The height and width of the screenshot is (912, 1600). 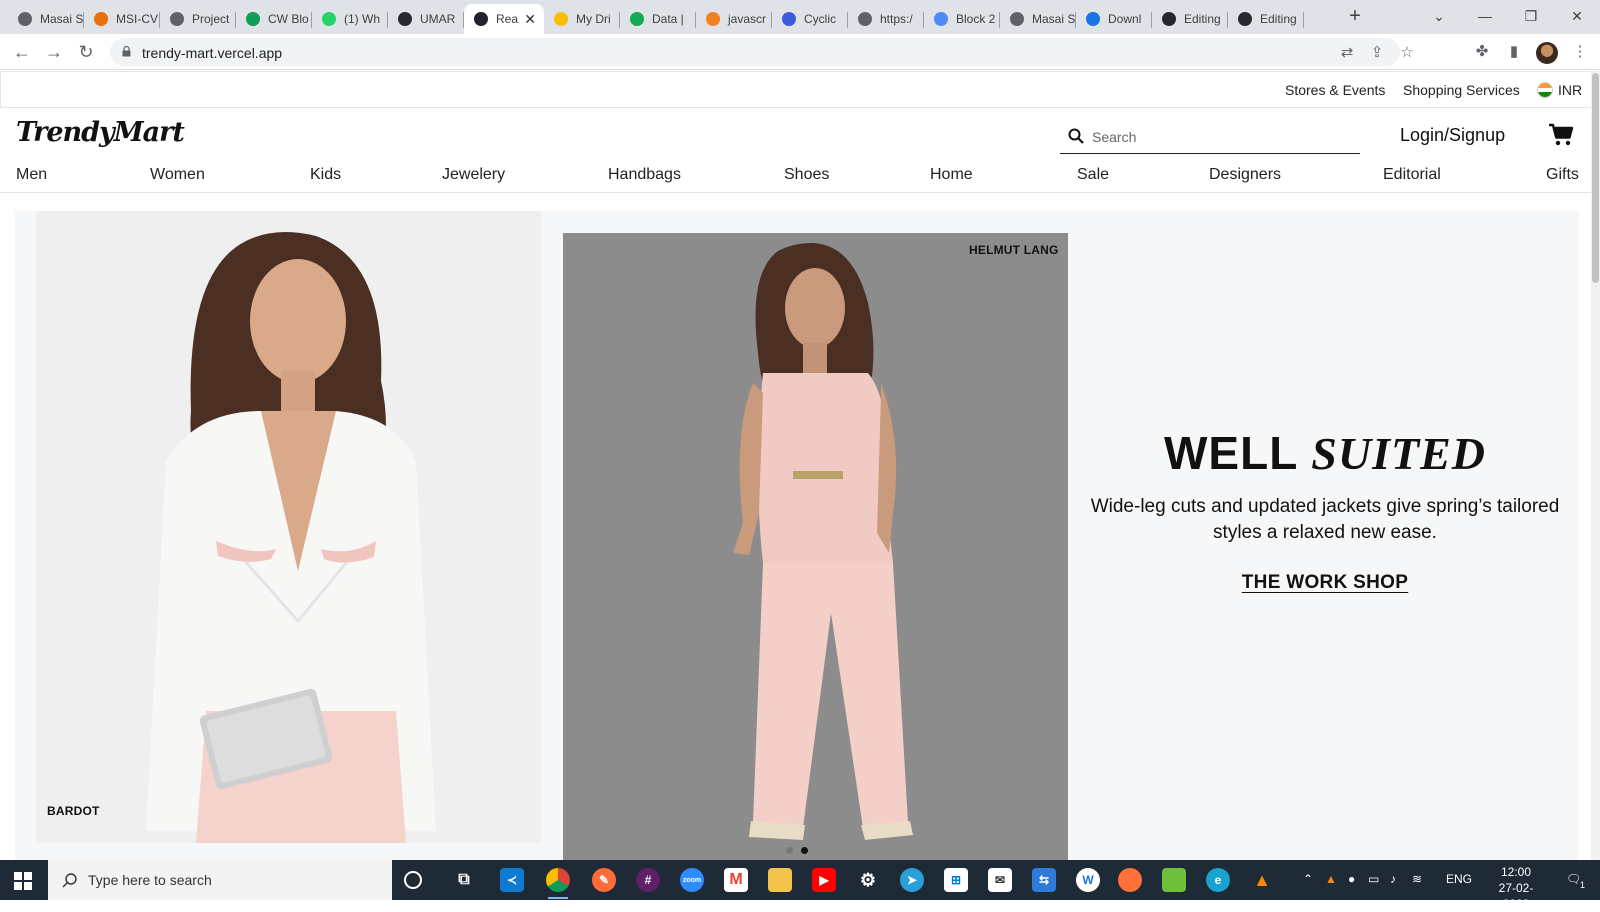 What do you see at coordinates (1245, 175) in the screenshot?
I see `nav-designers: Designers` at bounding box center [1245, 175].